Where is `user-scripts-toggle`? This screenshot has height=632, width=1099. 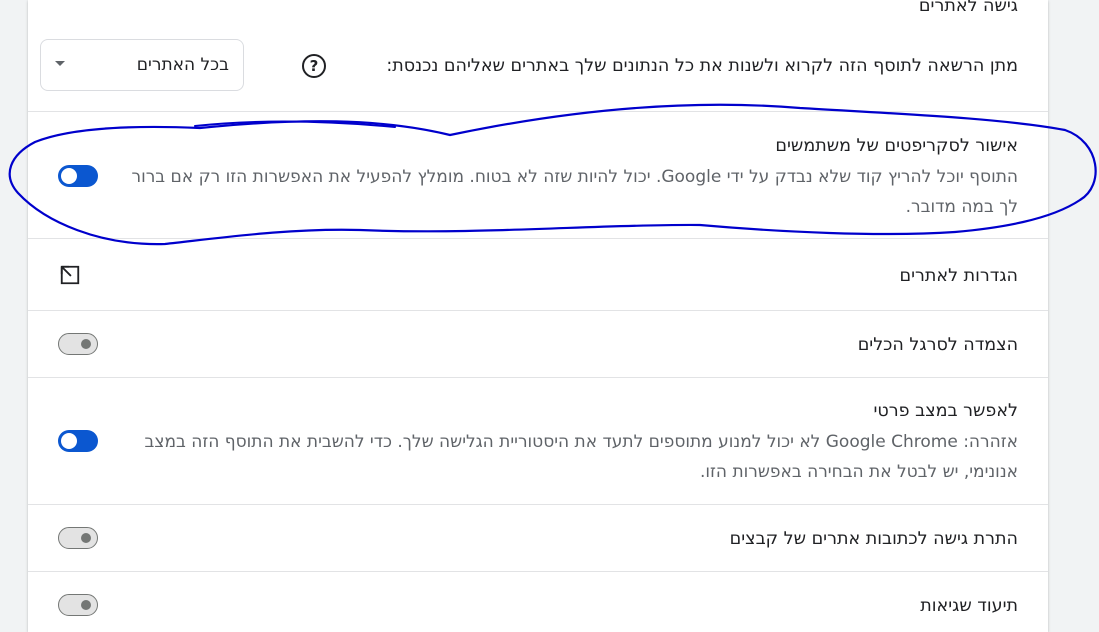
user-scripts-toggle is located at coordinates (78, 176).